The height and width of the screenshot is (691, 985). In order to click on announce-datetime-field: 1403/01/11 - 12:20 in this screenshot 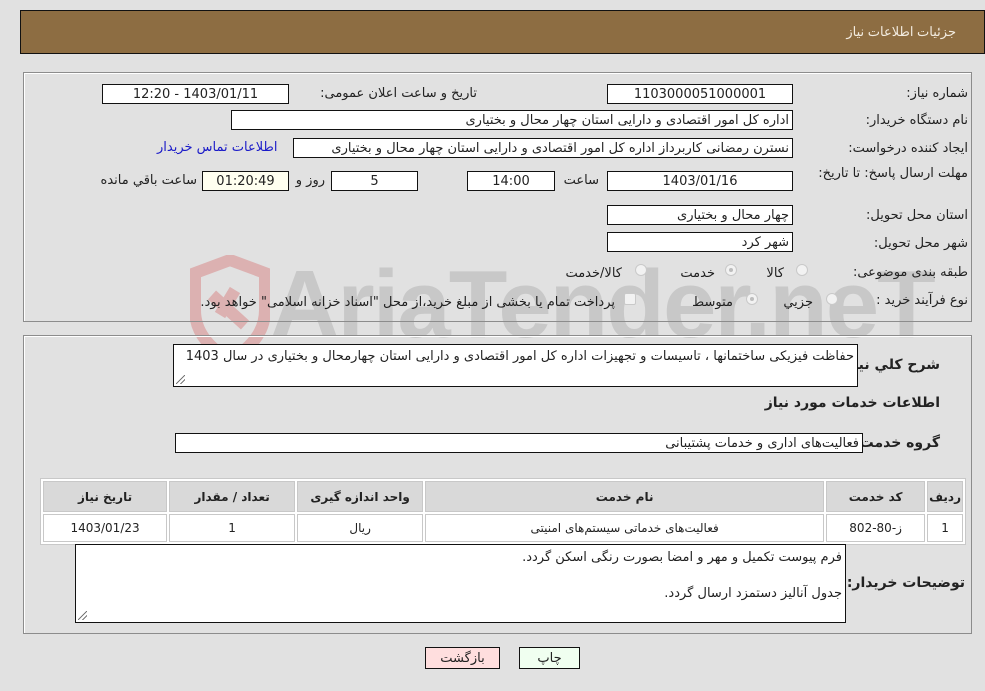, I will do `click(195, 94)`.